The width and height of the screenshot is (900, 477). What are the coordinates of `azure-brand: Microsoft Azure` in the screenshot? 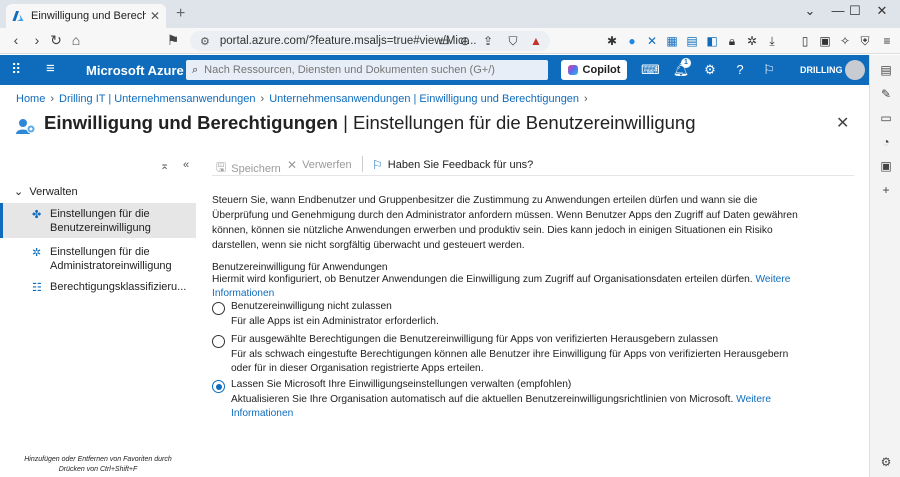 It's located at (135, 70).